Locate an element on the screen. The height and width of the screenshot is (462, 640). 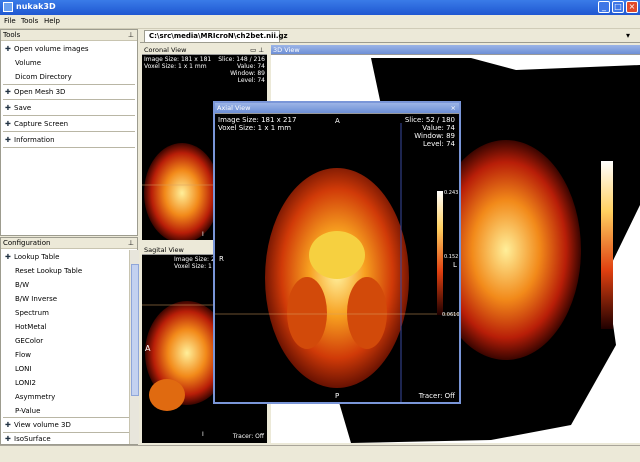
menu-help: Help is located at coordinates (52, 21).